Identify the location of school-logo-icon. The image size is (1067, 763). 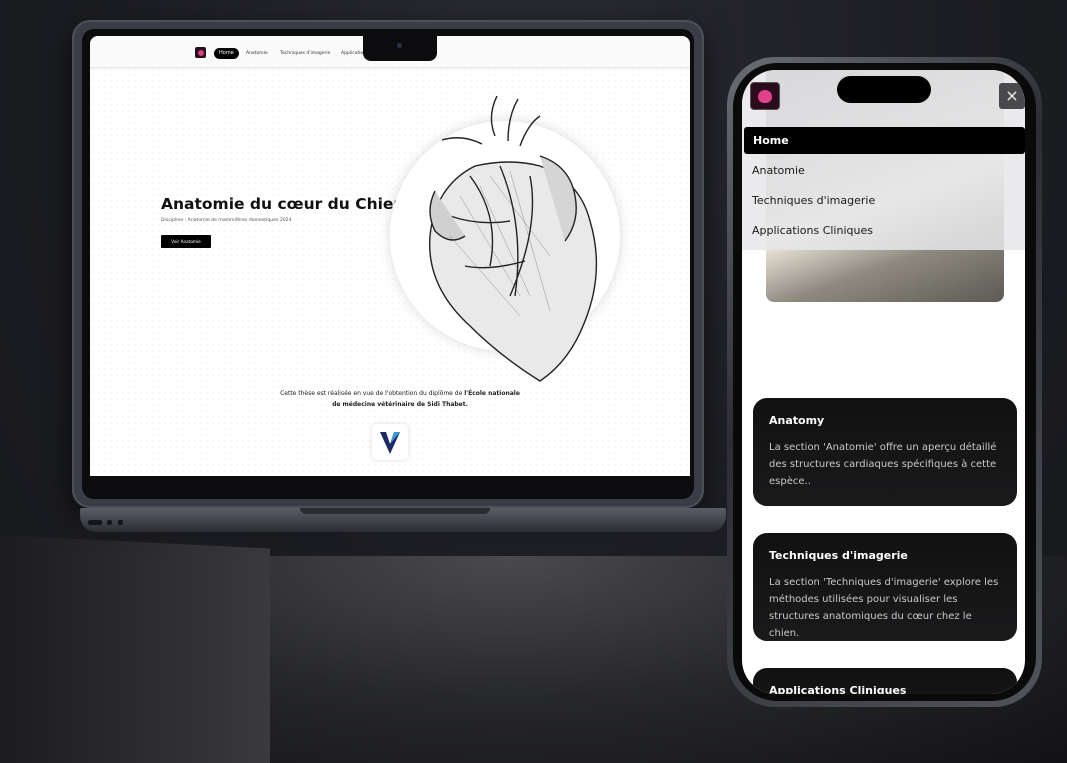
(390, 443).